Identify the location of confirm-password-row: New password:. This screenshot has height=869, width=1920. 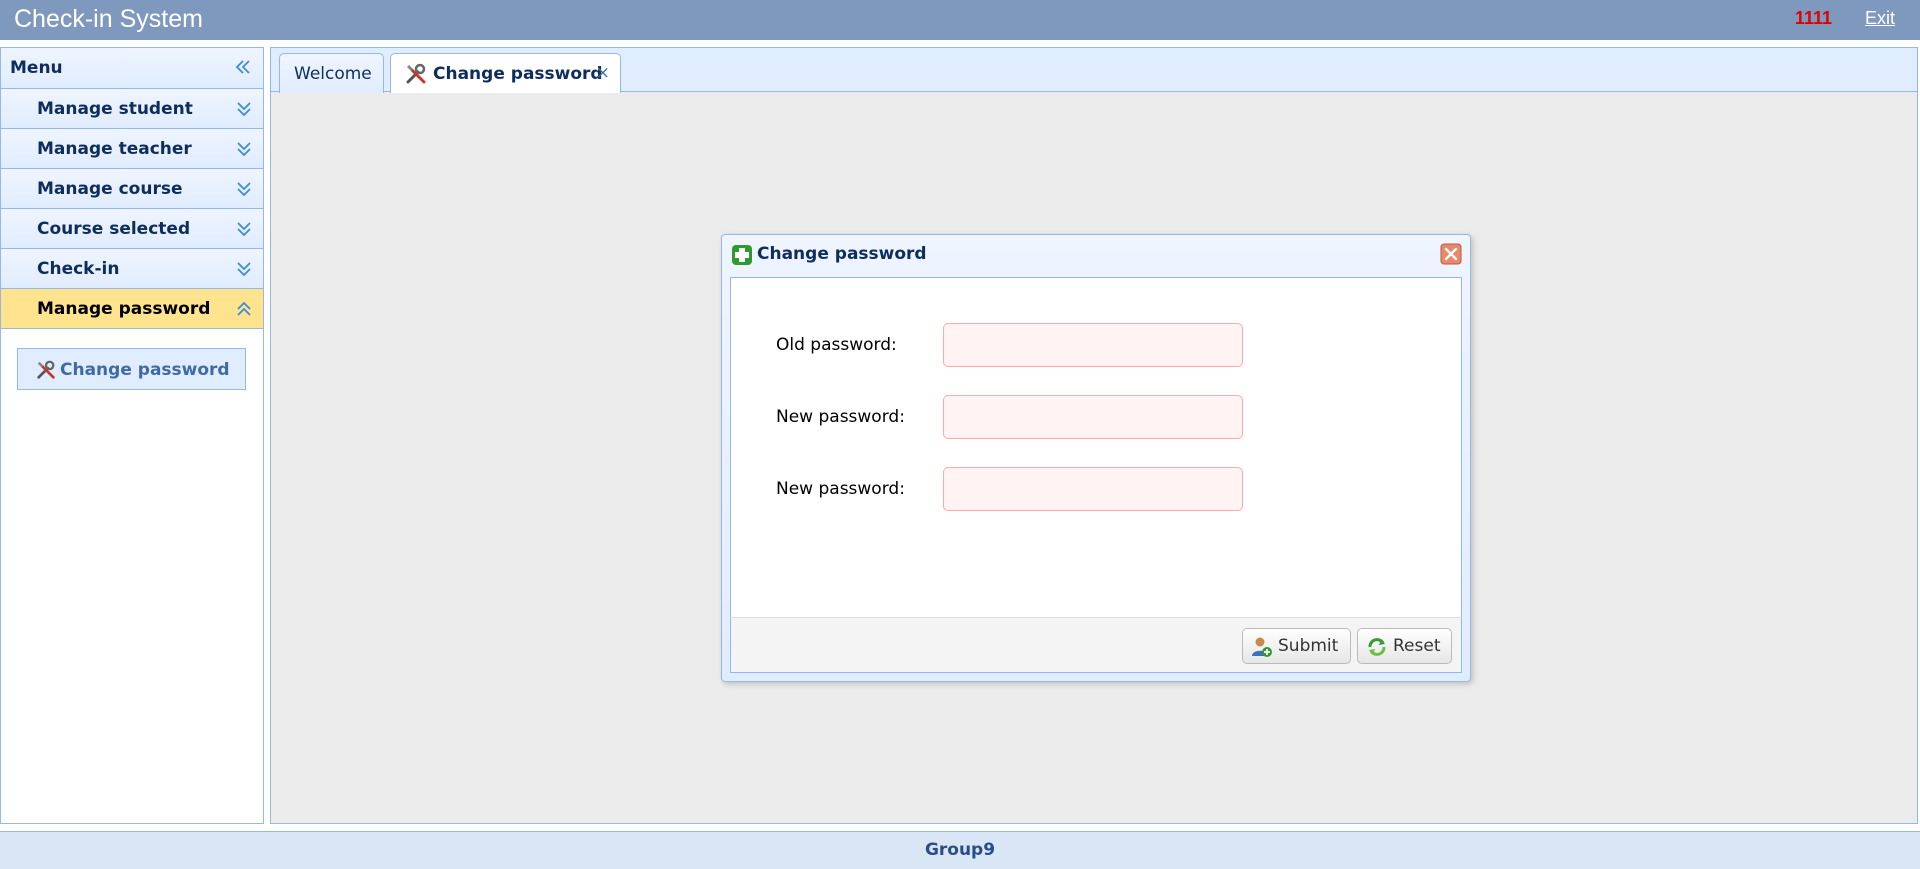
(1096, 489).